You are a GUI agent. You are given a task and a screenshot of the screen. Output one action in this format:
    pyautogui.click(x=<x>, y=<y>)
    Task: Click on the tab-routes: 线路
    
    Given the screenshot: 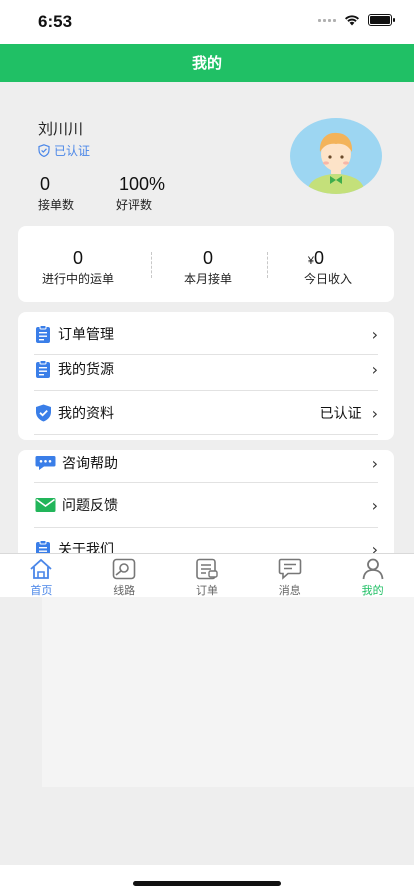 What is the action you would take?
    pyautogui.click(x=124, y=575)
    